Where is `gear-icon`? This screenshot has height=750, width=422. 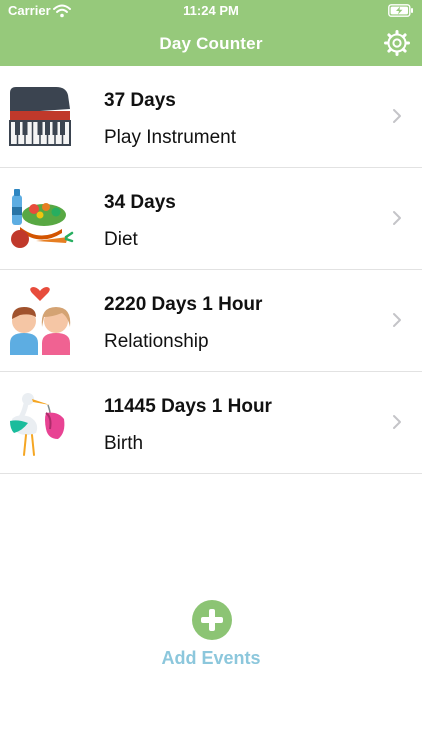
gear-icon is located at coordinates (397, 43).